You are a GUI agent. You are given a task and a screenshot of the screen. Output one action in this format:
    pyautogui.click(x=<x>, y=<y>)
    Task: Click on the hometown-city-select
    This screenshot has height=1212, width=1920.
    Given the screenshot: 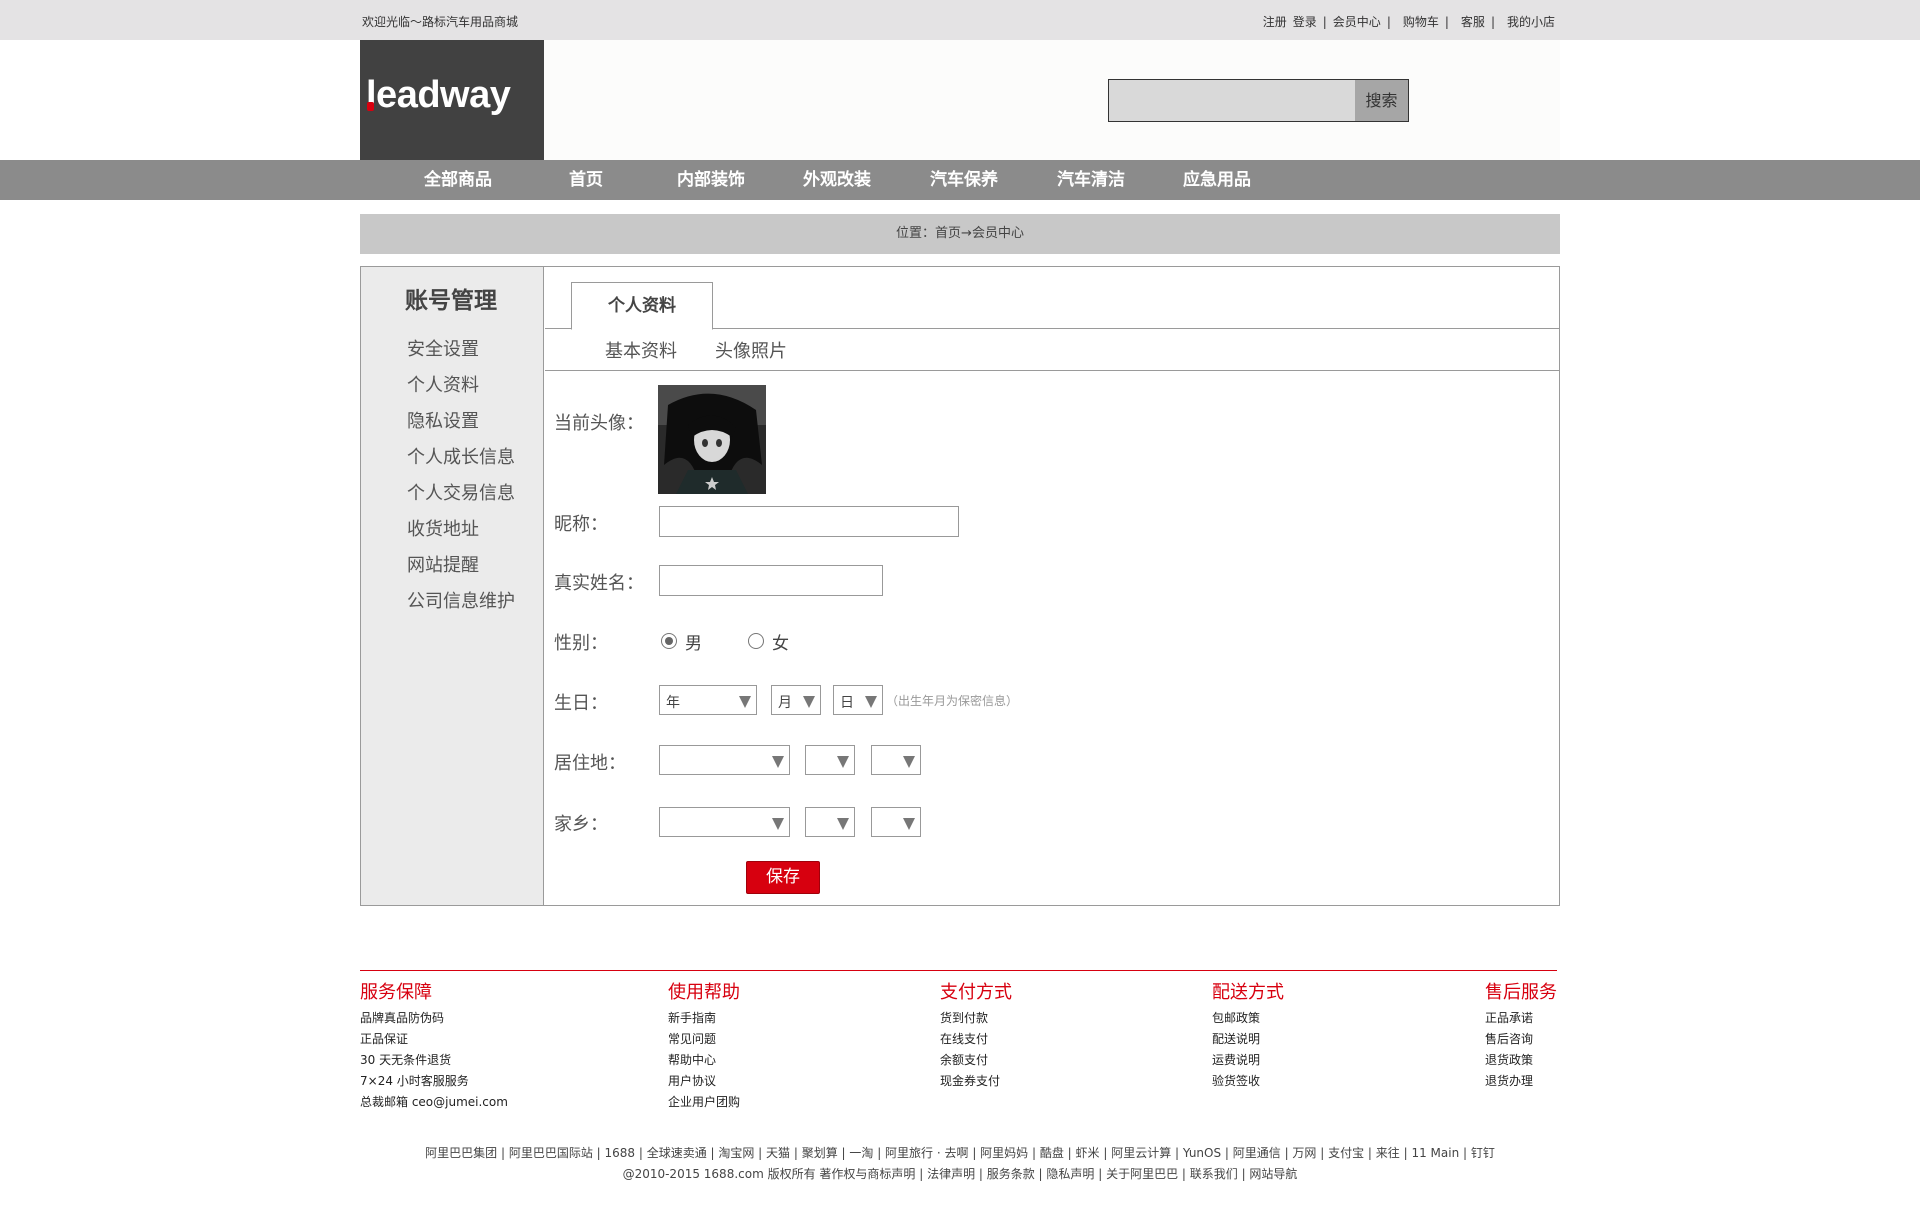 What is the action you would take?
    pyautogui.click(x=830, y=822)
    